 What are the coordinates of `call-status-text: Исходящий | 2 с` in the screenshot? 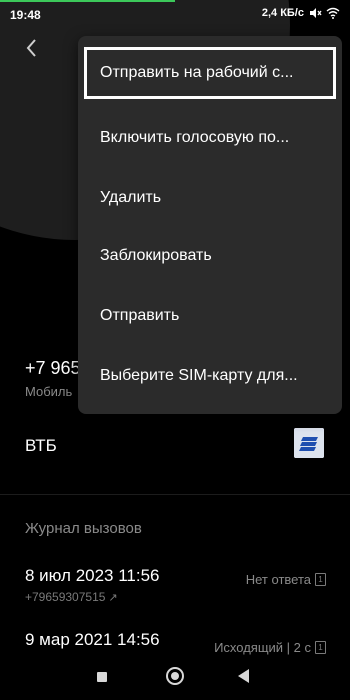 It's located at (262, 647).